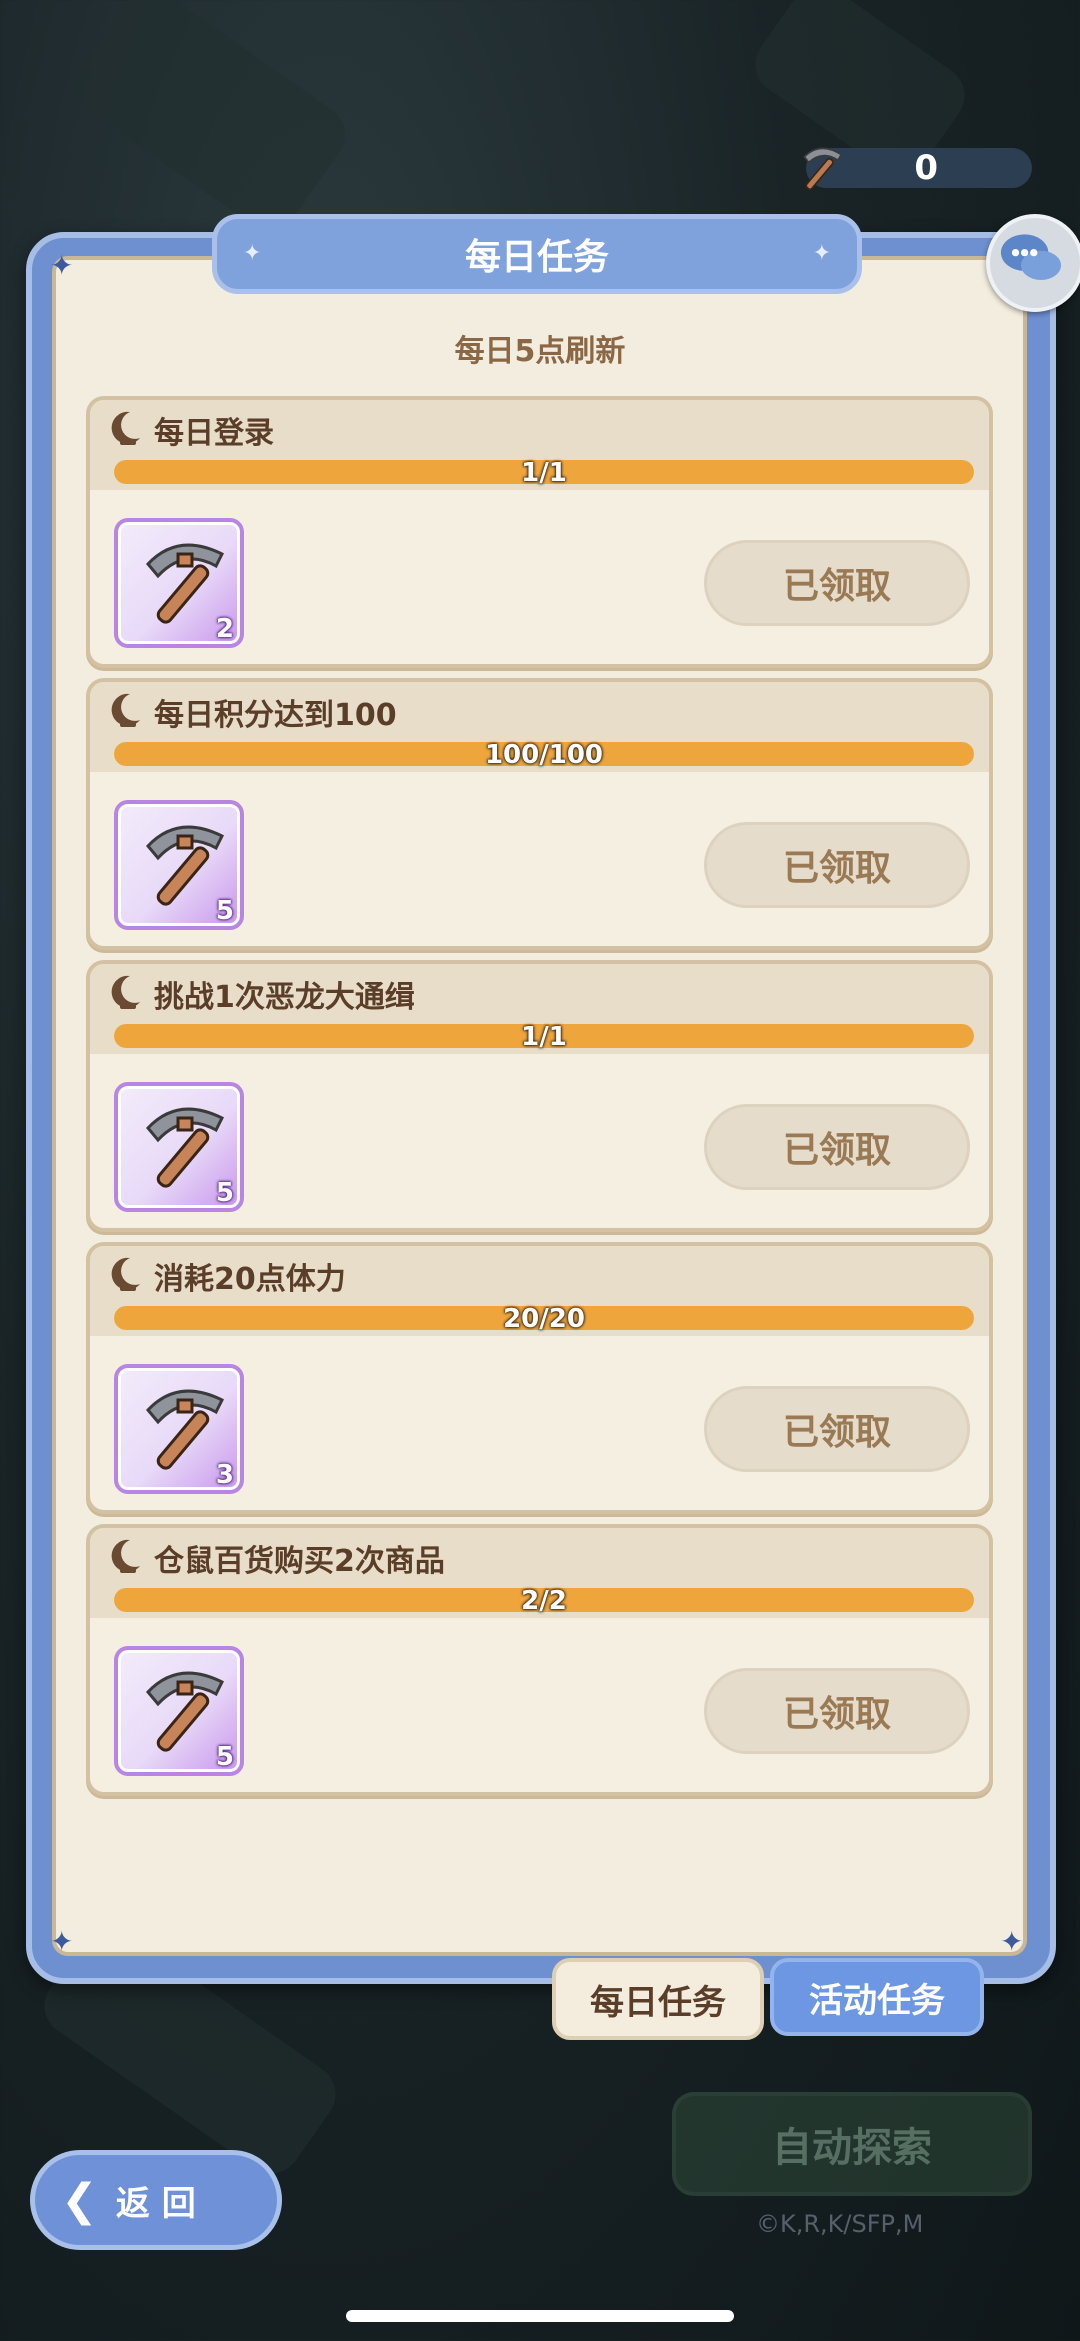 The width and height of the screenshot is (1080, 2341). Describe the element at coordinates (250, 1279) in the screenshot. I see `task-name: 消耗20点体力` at that location.